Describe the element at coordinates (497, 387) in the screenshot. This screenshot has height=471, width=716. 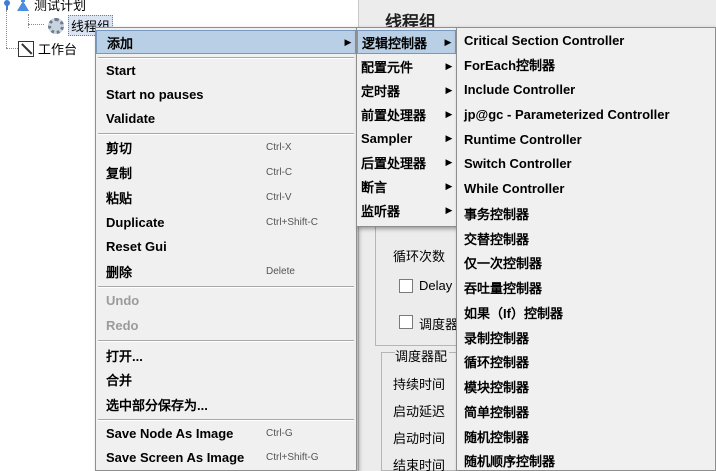
I see `menu-item-label: 模块控制器` at that location.